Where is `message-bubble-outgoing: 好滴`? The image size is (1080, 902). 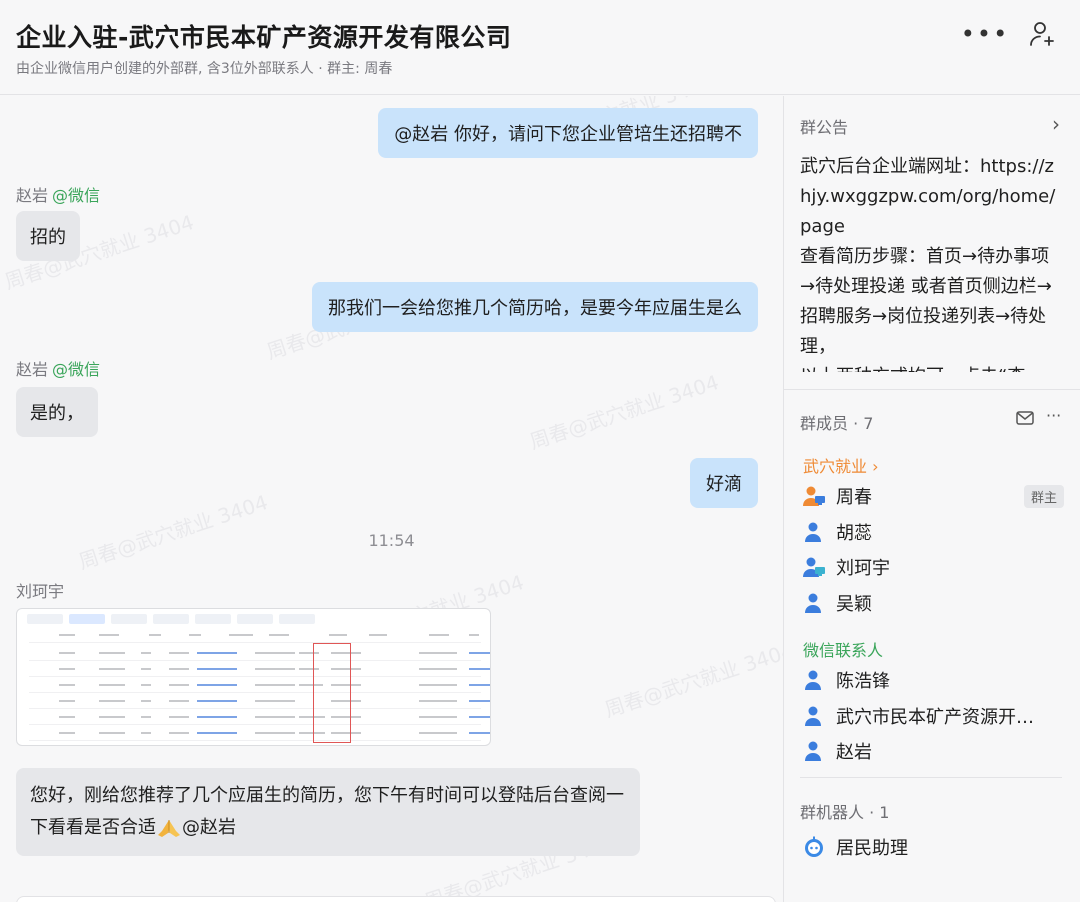 message-bubble-outgoing: 好滴 is located at coordinates (724, 483).